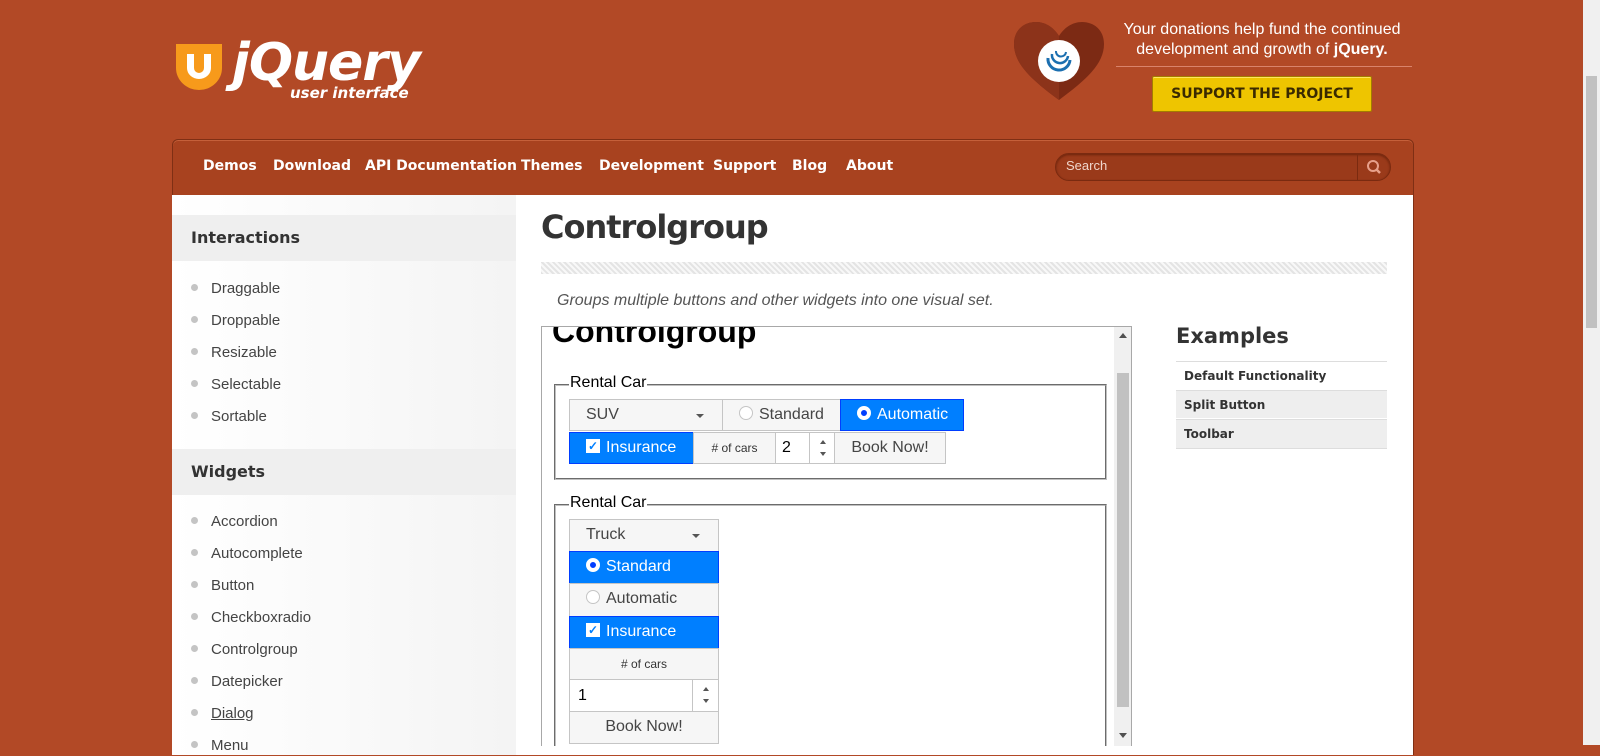 The width and height of the screenshot is (1600, 756). Describe the element at coordinates (246, 384) in the screenshot. I see `sidebar-item-label: Selectable` at that location.